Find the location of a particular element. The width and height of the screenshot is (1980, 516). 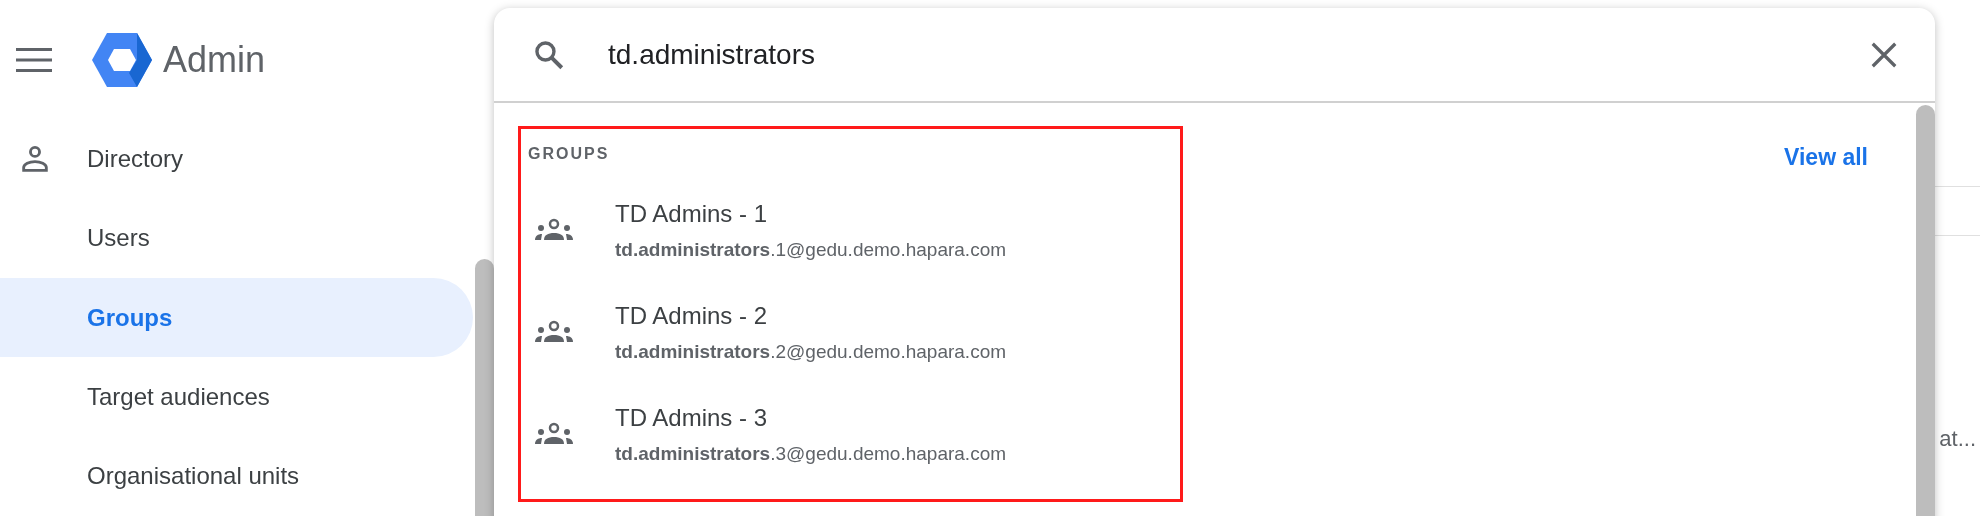

group-name: TD Admins - 1 is located at coordinates (692, 213).